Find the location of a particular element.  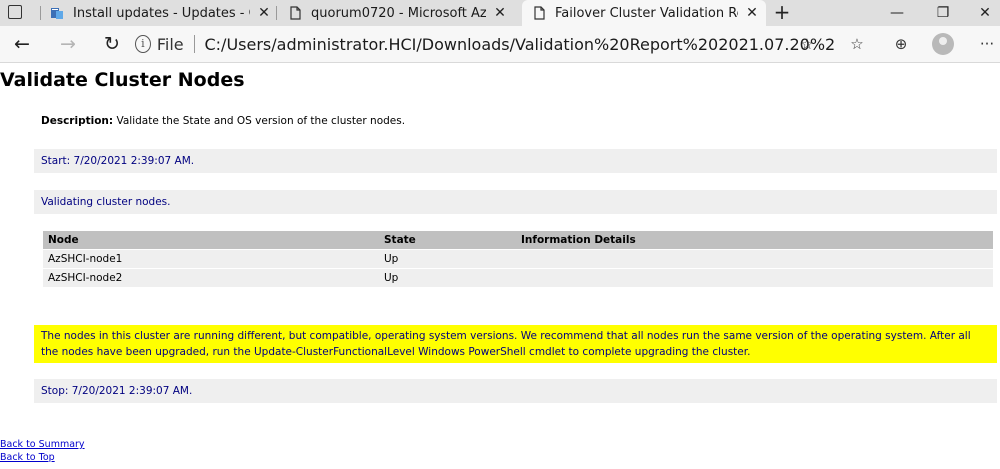

server-manager-icon is located at coordinates (57, 13).